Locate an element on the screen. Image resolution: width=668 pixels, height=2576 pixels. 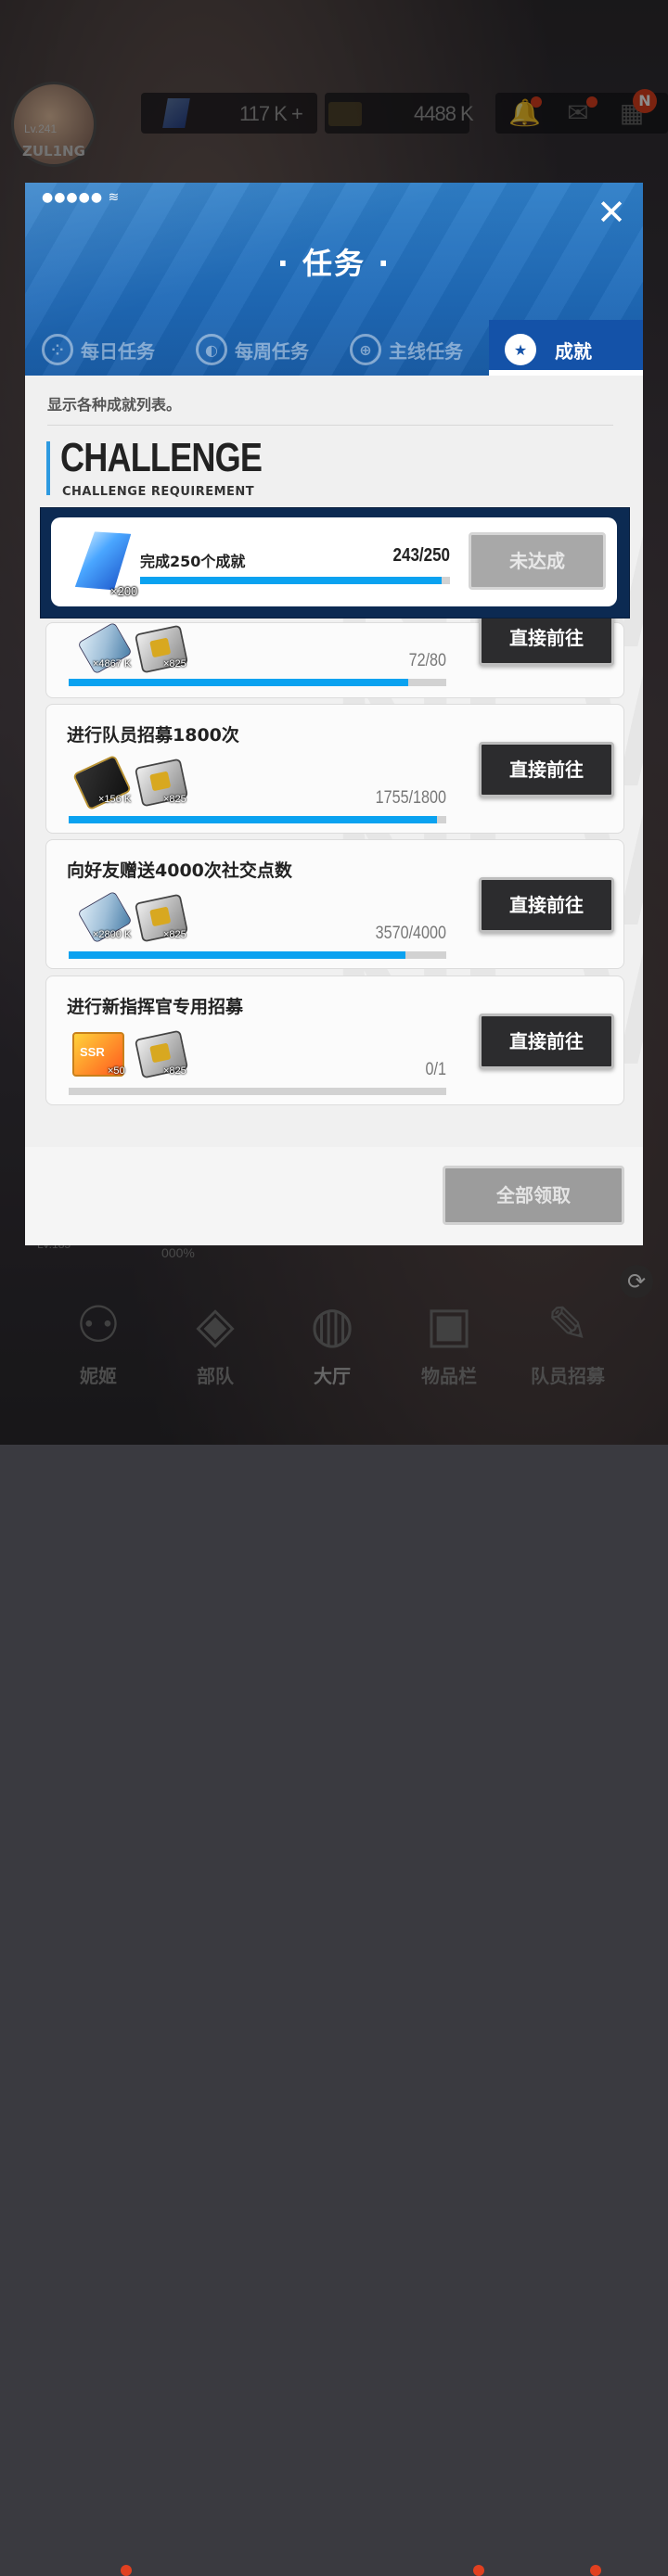
tab-achievements: ★ 成就 is located at coordinates (548, 349).